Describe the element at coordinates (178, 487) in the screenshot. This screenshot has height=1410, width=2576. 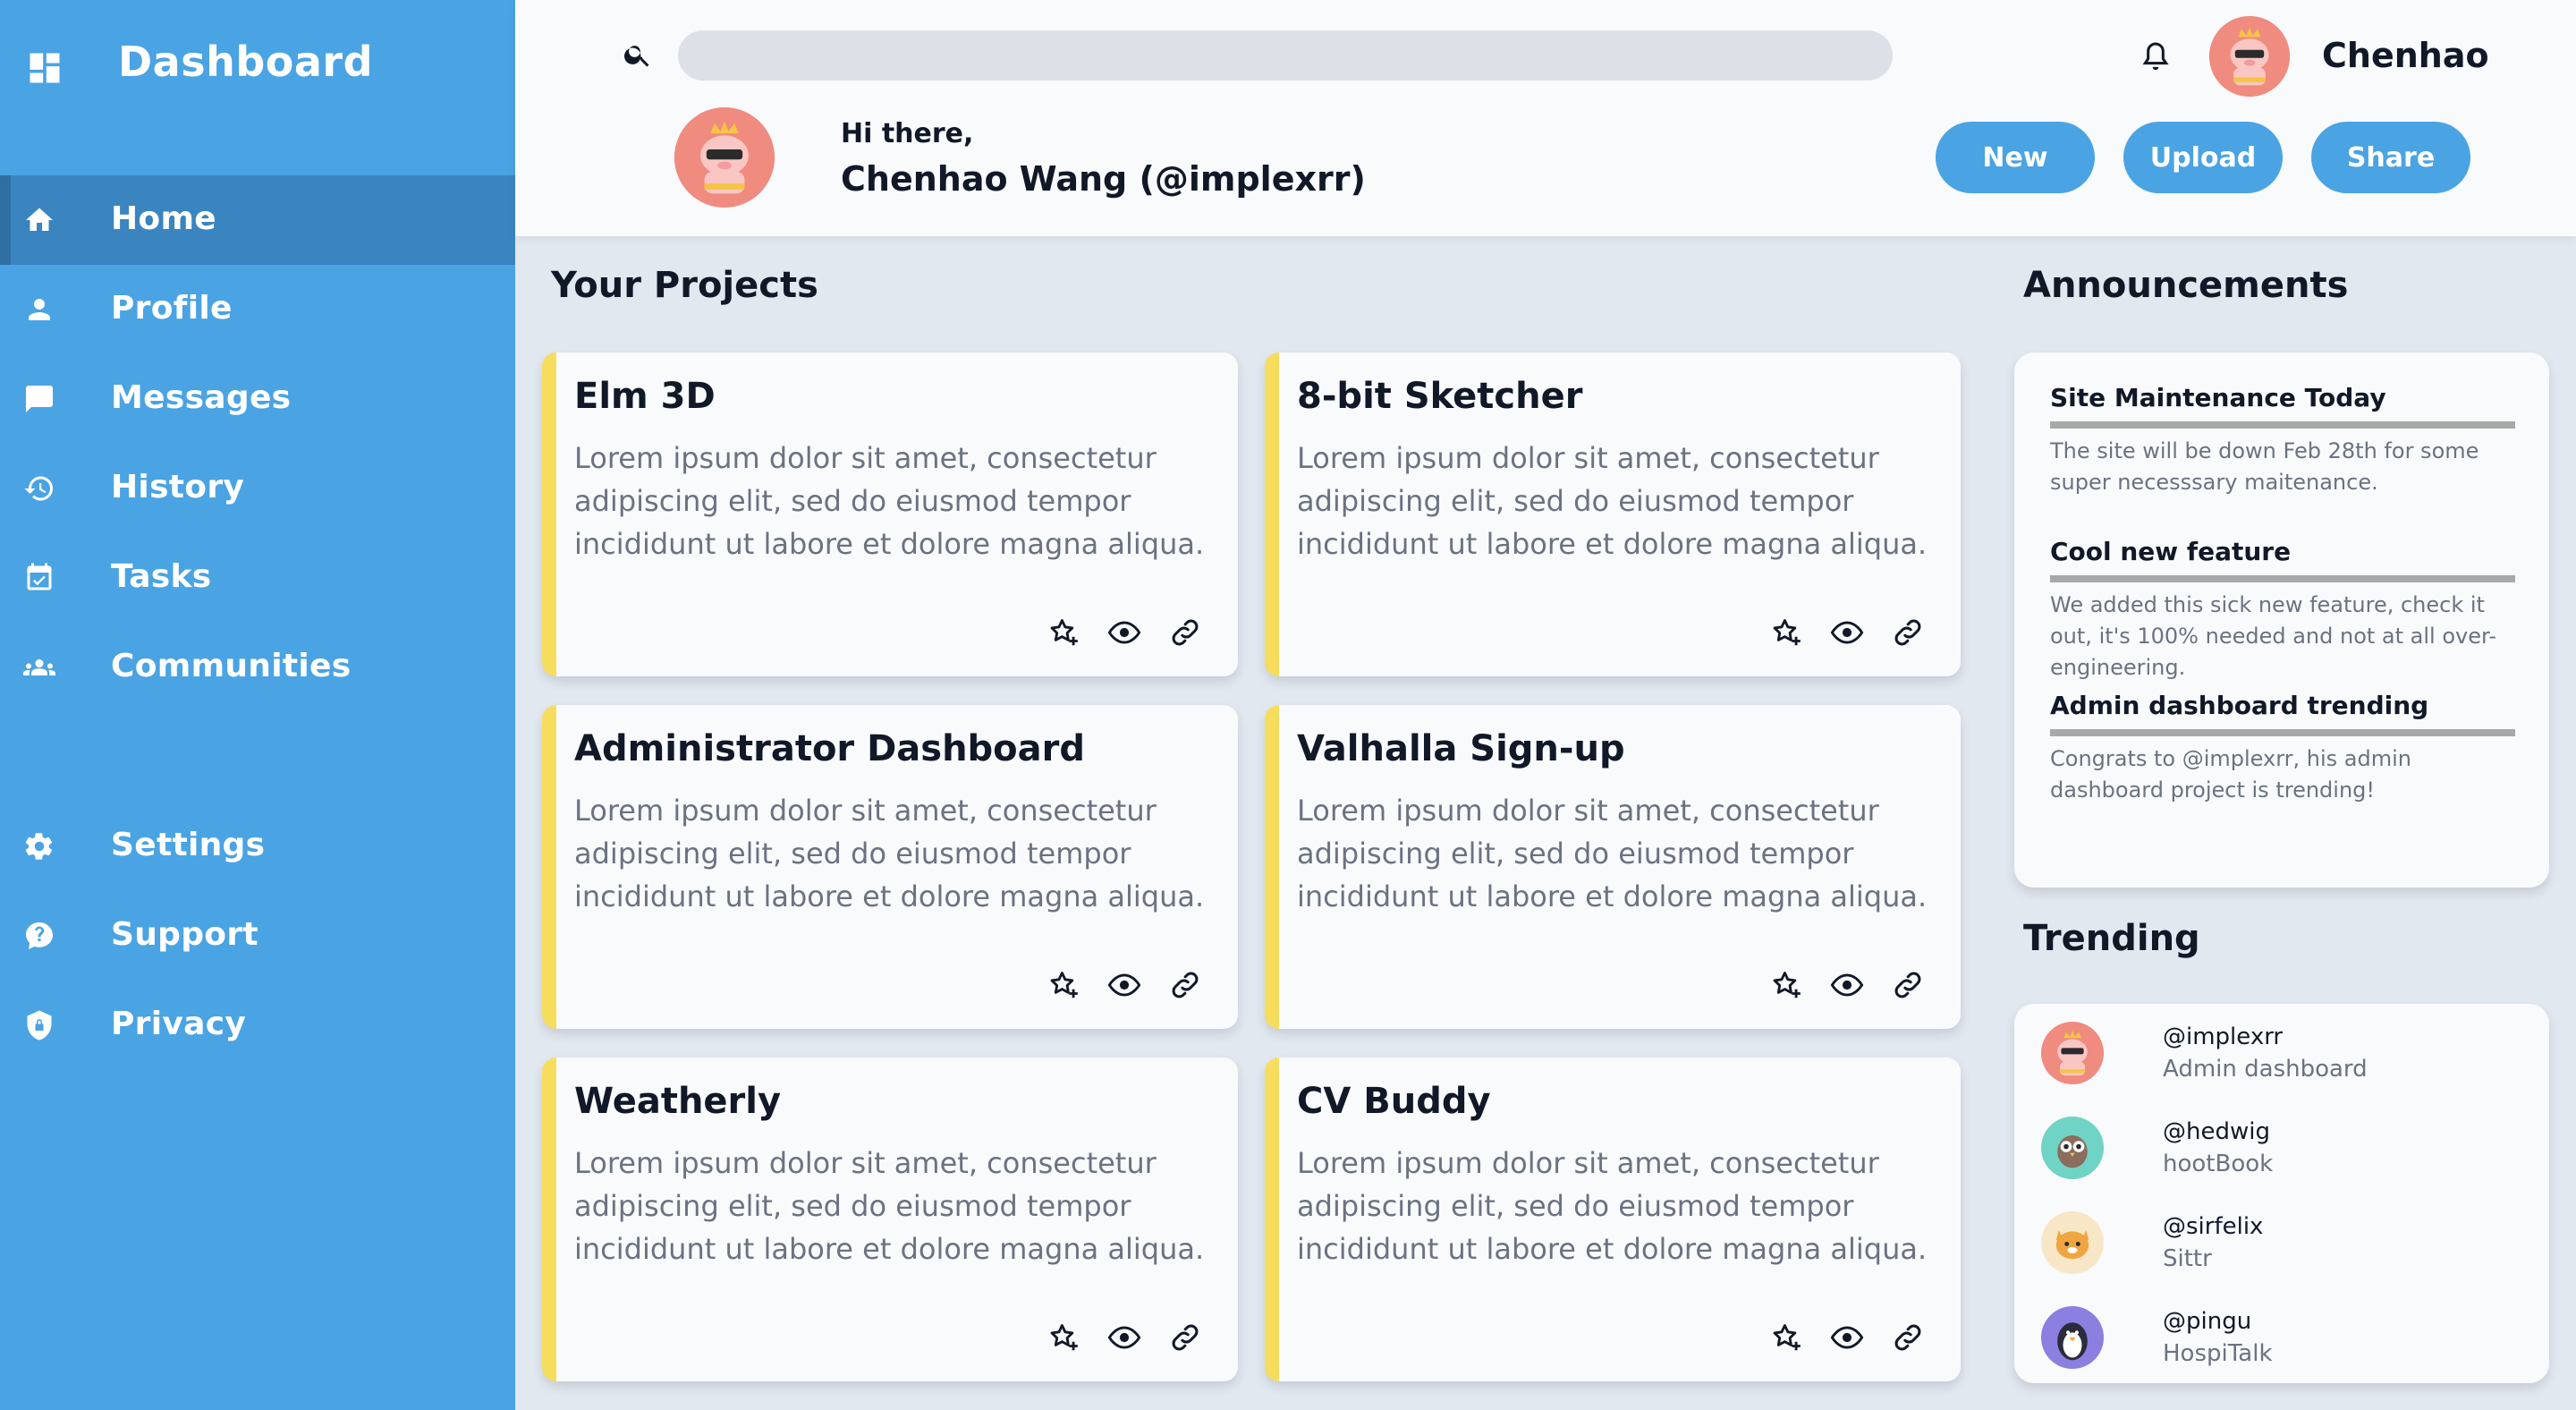
I see `sidebar-item-label: History` at that location.